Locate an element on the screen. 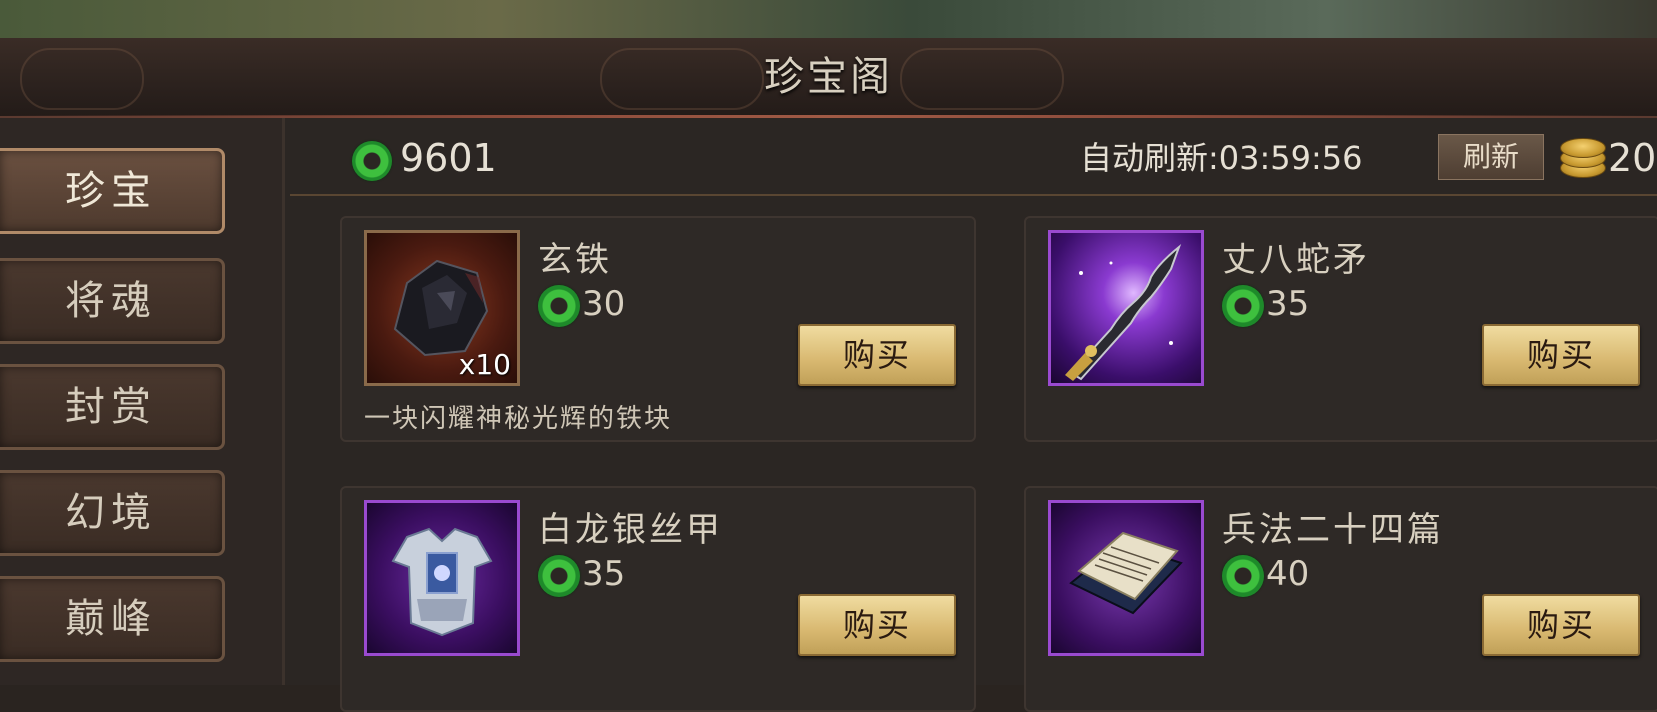  item-name: 玄铁 is located at coordinates (575, 260).